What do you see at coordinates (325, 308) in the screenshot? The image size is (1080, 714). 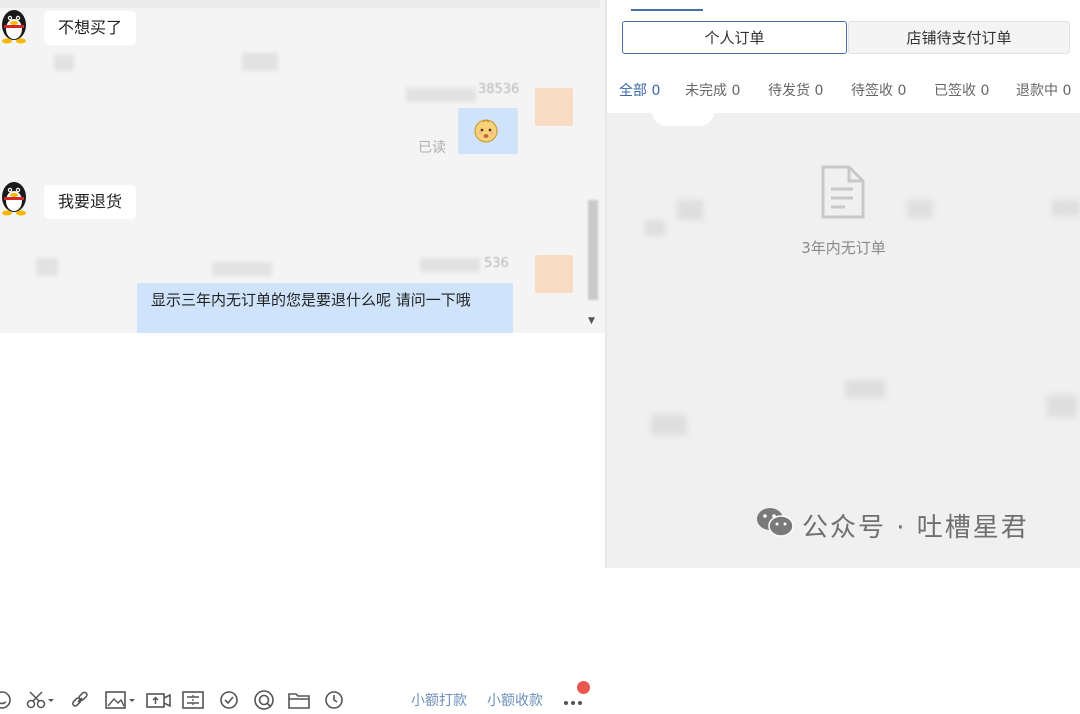 I see `message-bubble-outgoing: 显示三年内无订单的您是要退什么呢 请问一下哦` at bounding box center [325, 308].